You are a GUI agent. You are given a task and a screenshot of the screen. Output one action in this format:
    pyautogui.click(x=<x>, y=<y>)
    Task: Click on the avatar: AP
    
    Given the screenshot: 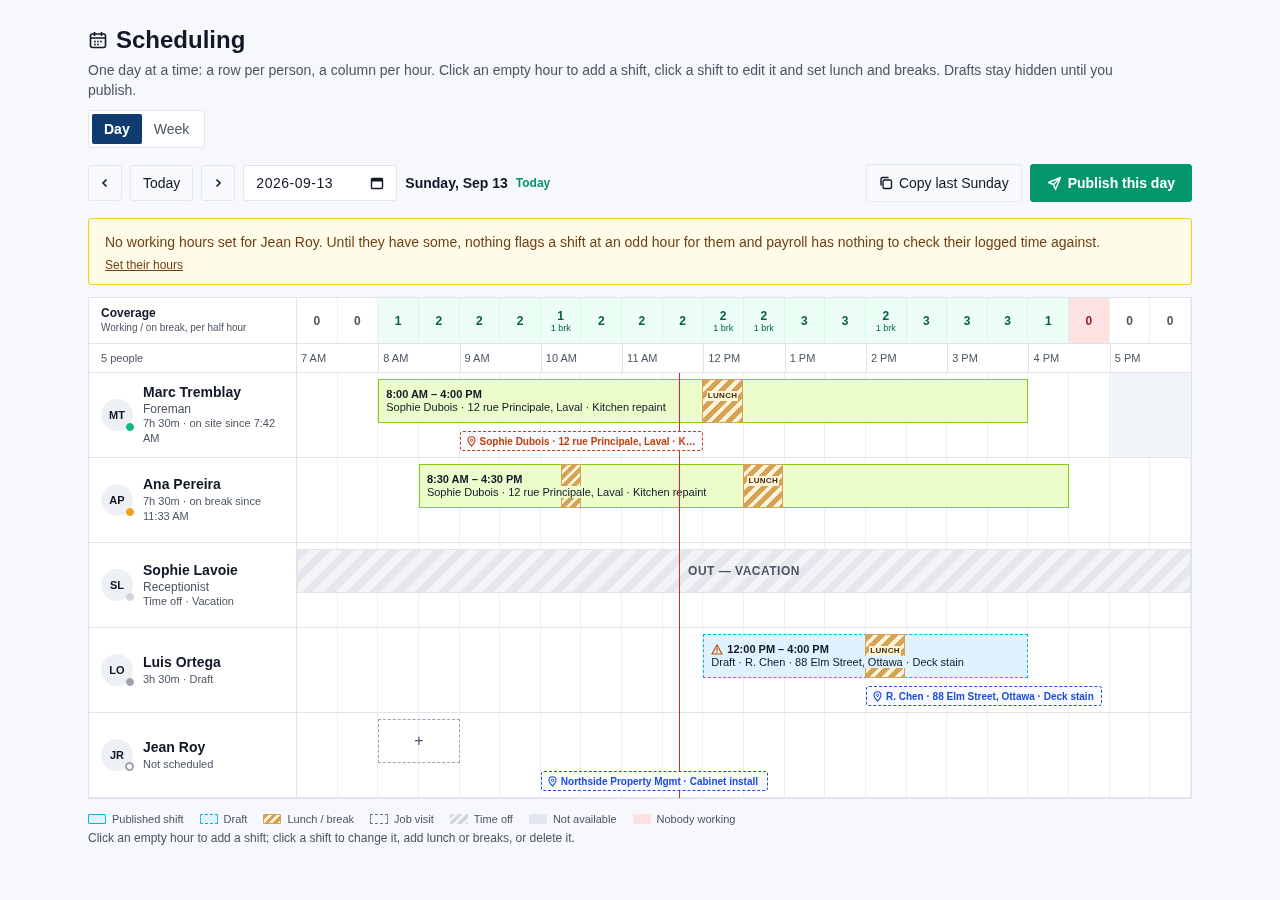 What is the action you would take?
    pyautogui.click(x=117, y=500)
    